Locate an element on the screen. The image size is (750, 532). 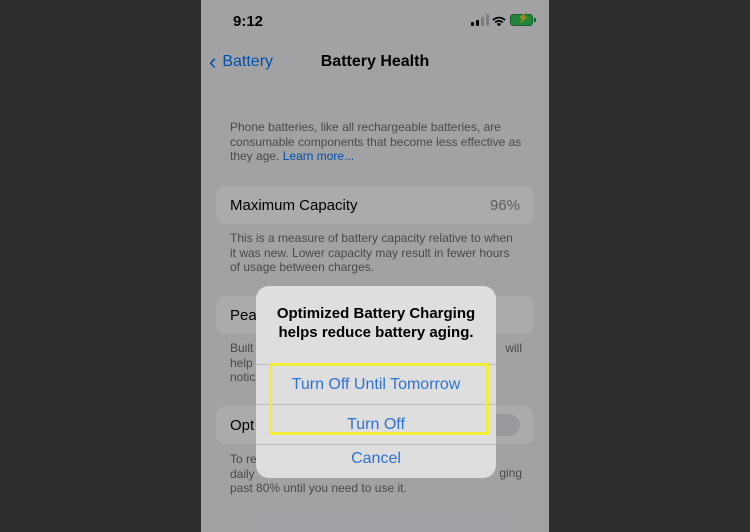
cancel-button: Cancel is located at coordinates (376, 458).